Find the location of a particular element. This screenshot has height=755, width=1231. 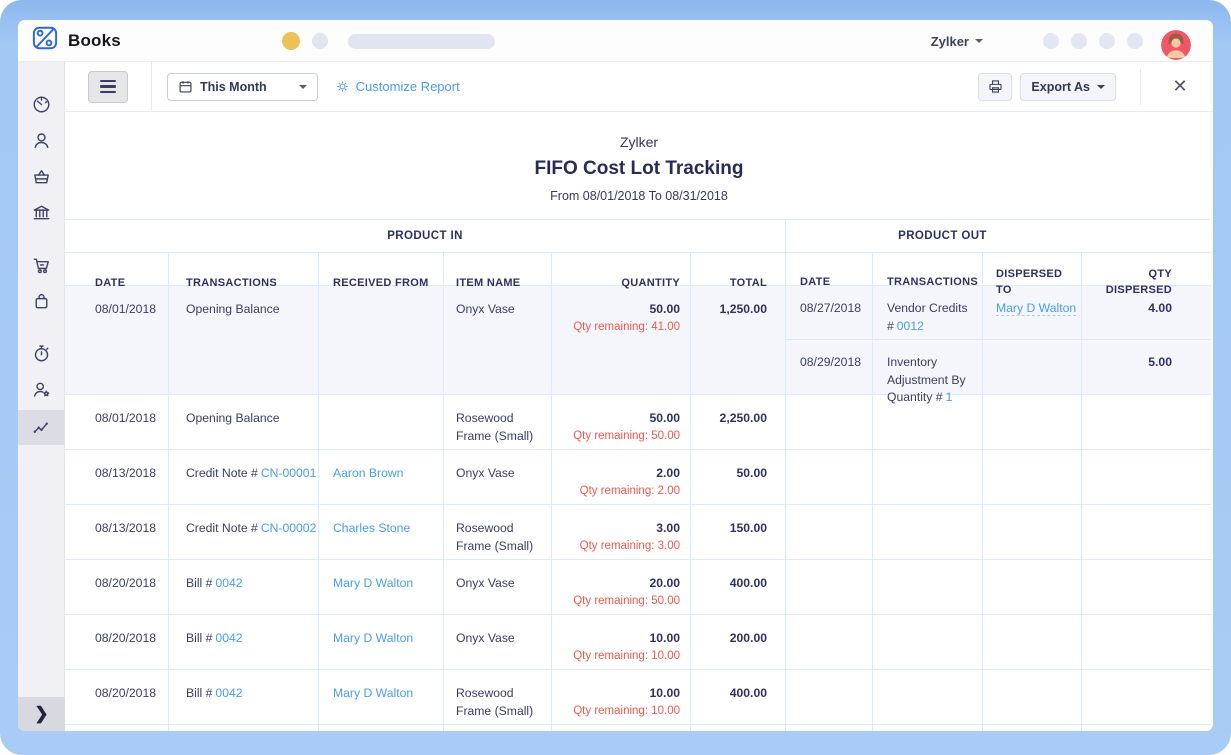

cell-transactions: Credit Note # CN-00001 is located at coordinates (243, 477).